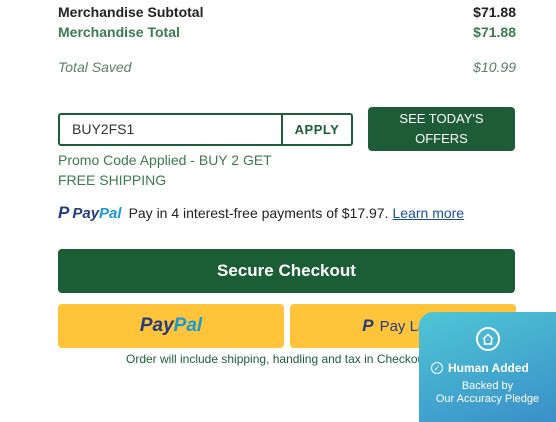 This screenshot has width=556, height=422. What do you see at coordinates (487, 399) in the screenshot?
I see `badge-line-2: Our Accuracy Pledge` at bounding box center [487, 399].